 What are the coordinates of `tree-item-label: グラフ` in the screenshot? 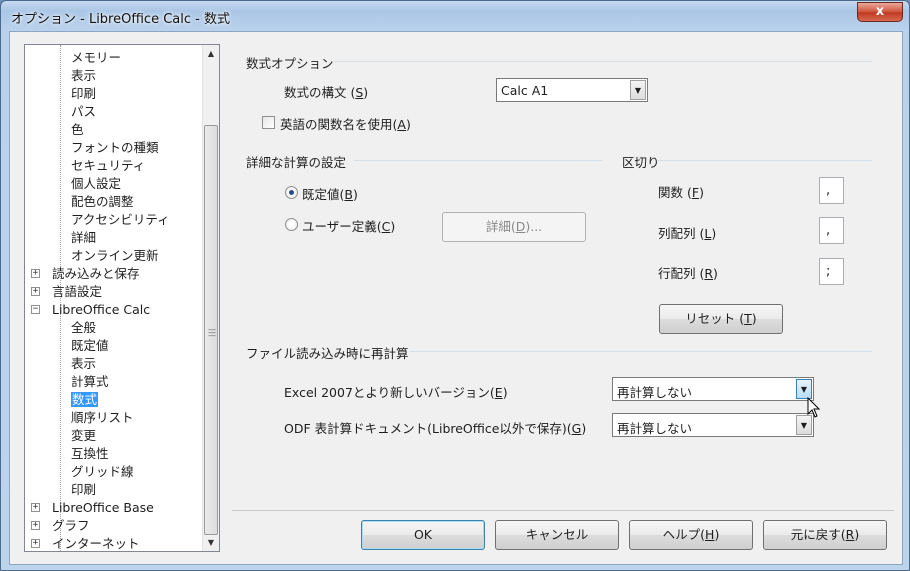 It's located at (71, 525).